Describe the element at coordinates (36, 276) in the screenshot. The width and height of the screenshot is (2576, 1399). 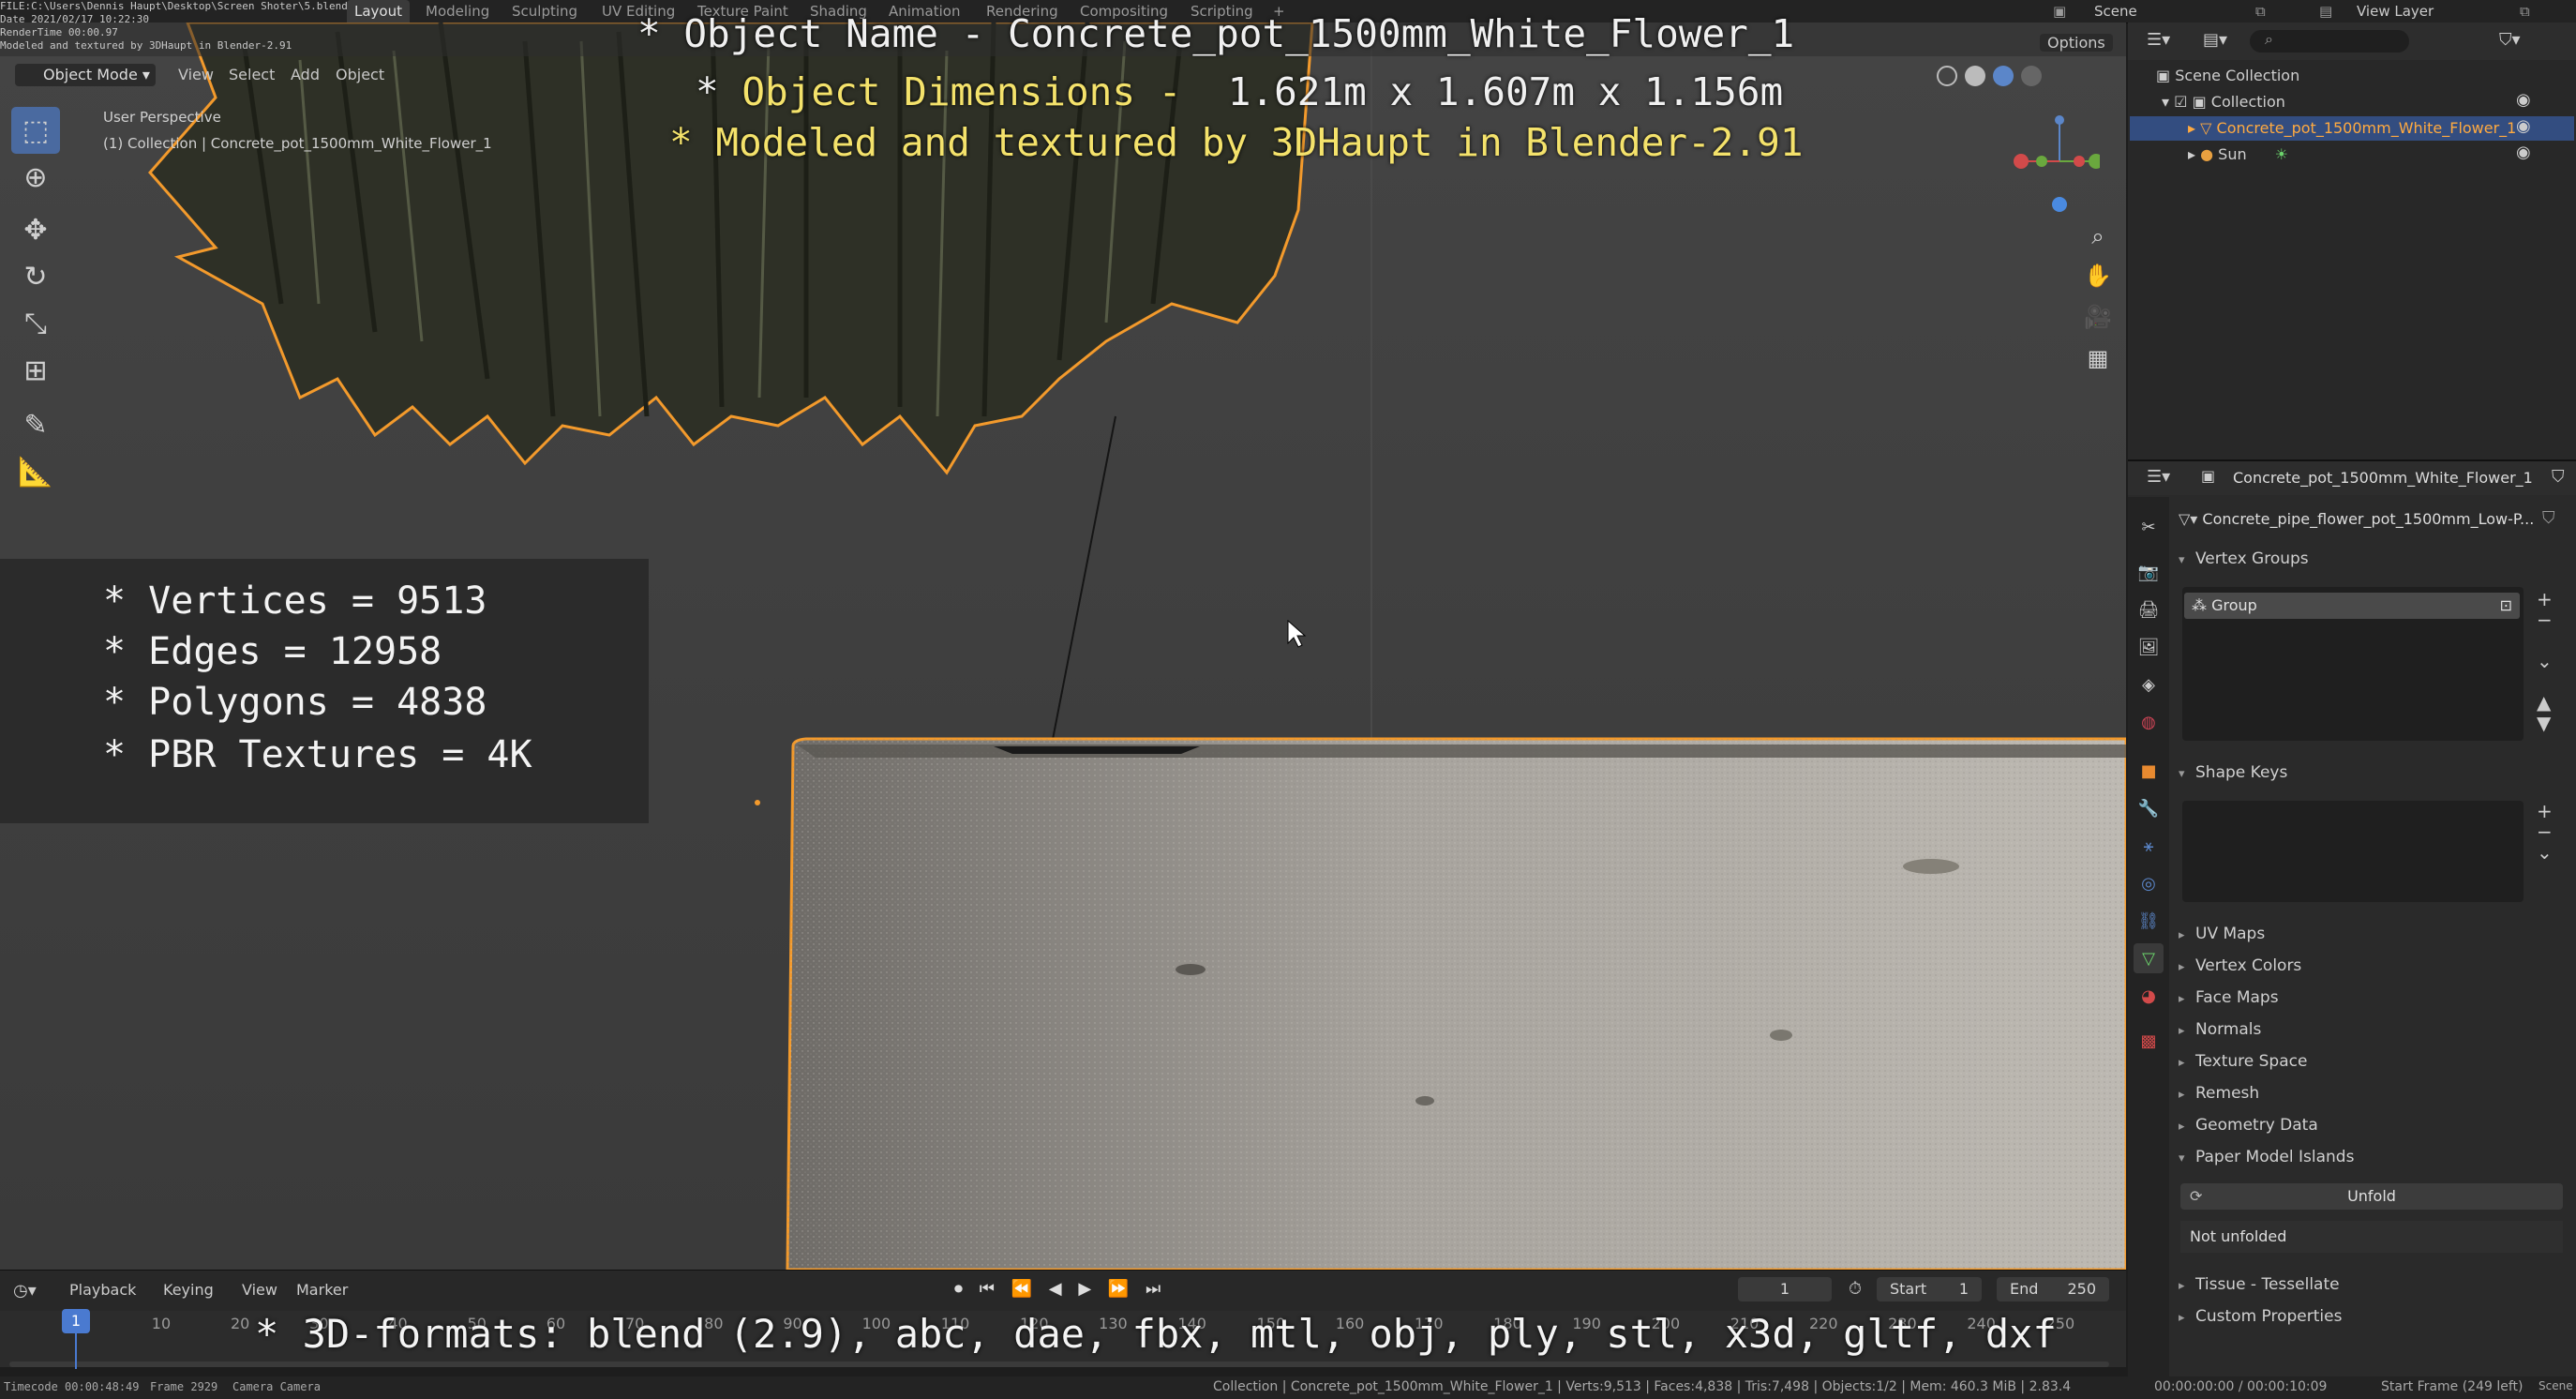
I see `rotate-tool-icon: ↻` at that location.